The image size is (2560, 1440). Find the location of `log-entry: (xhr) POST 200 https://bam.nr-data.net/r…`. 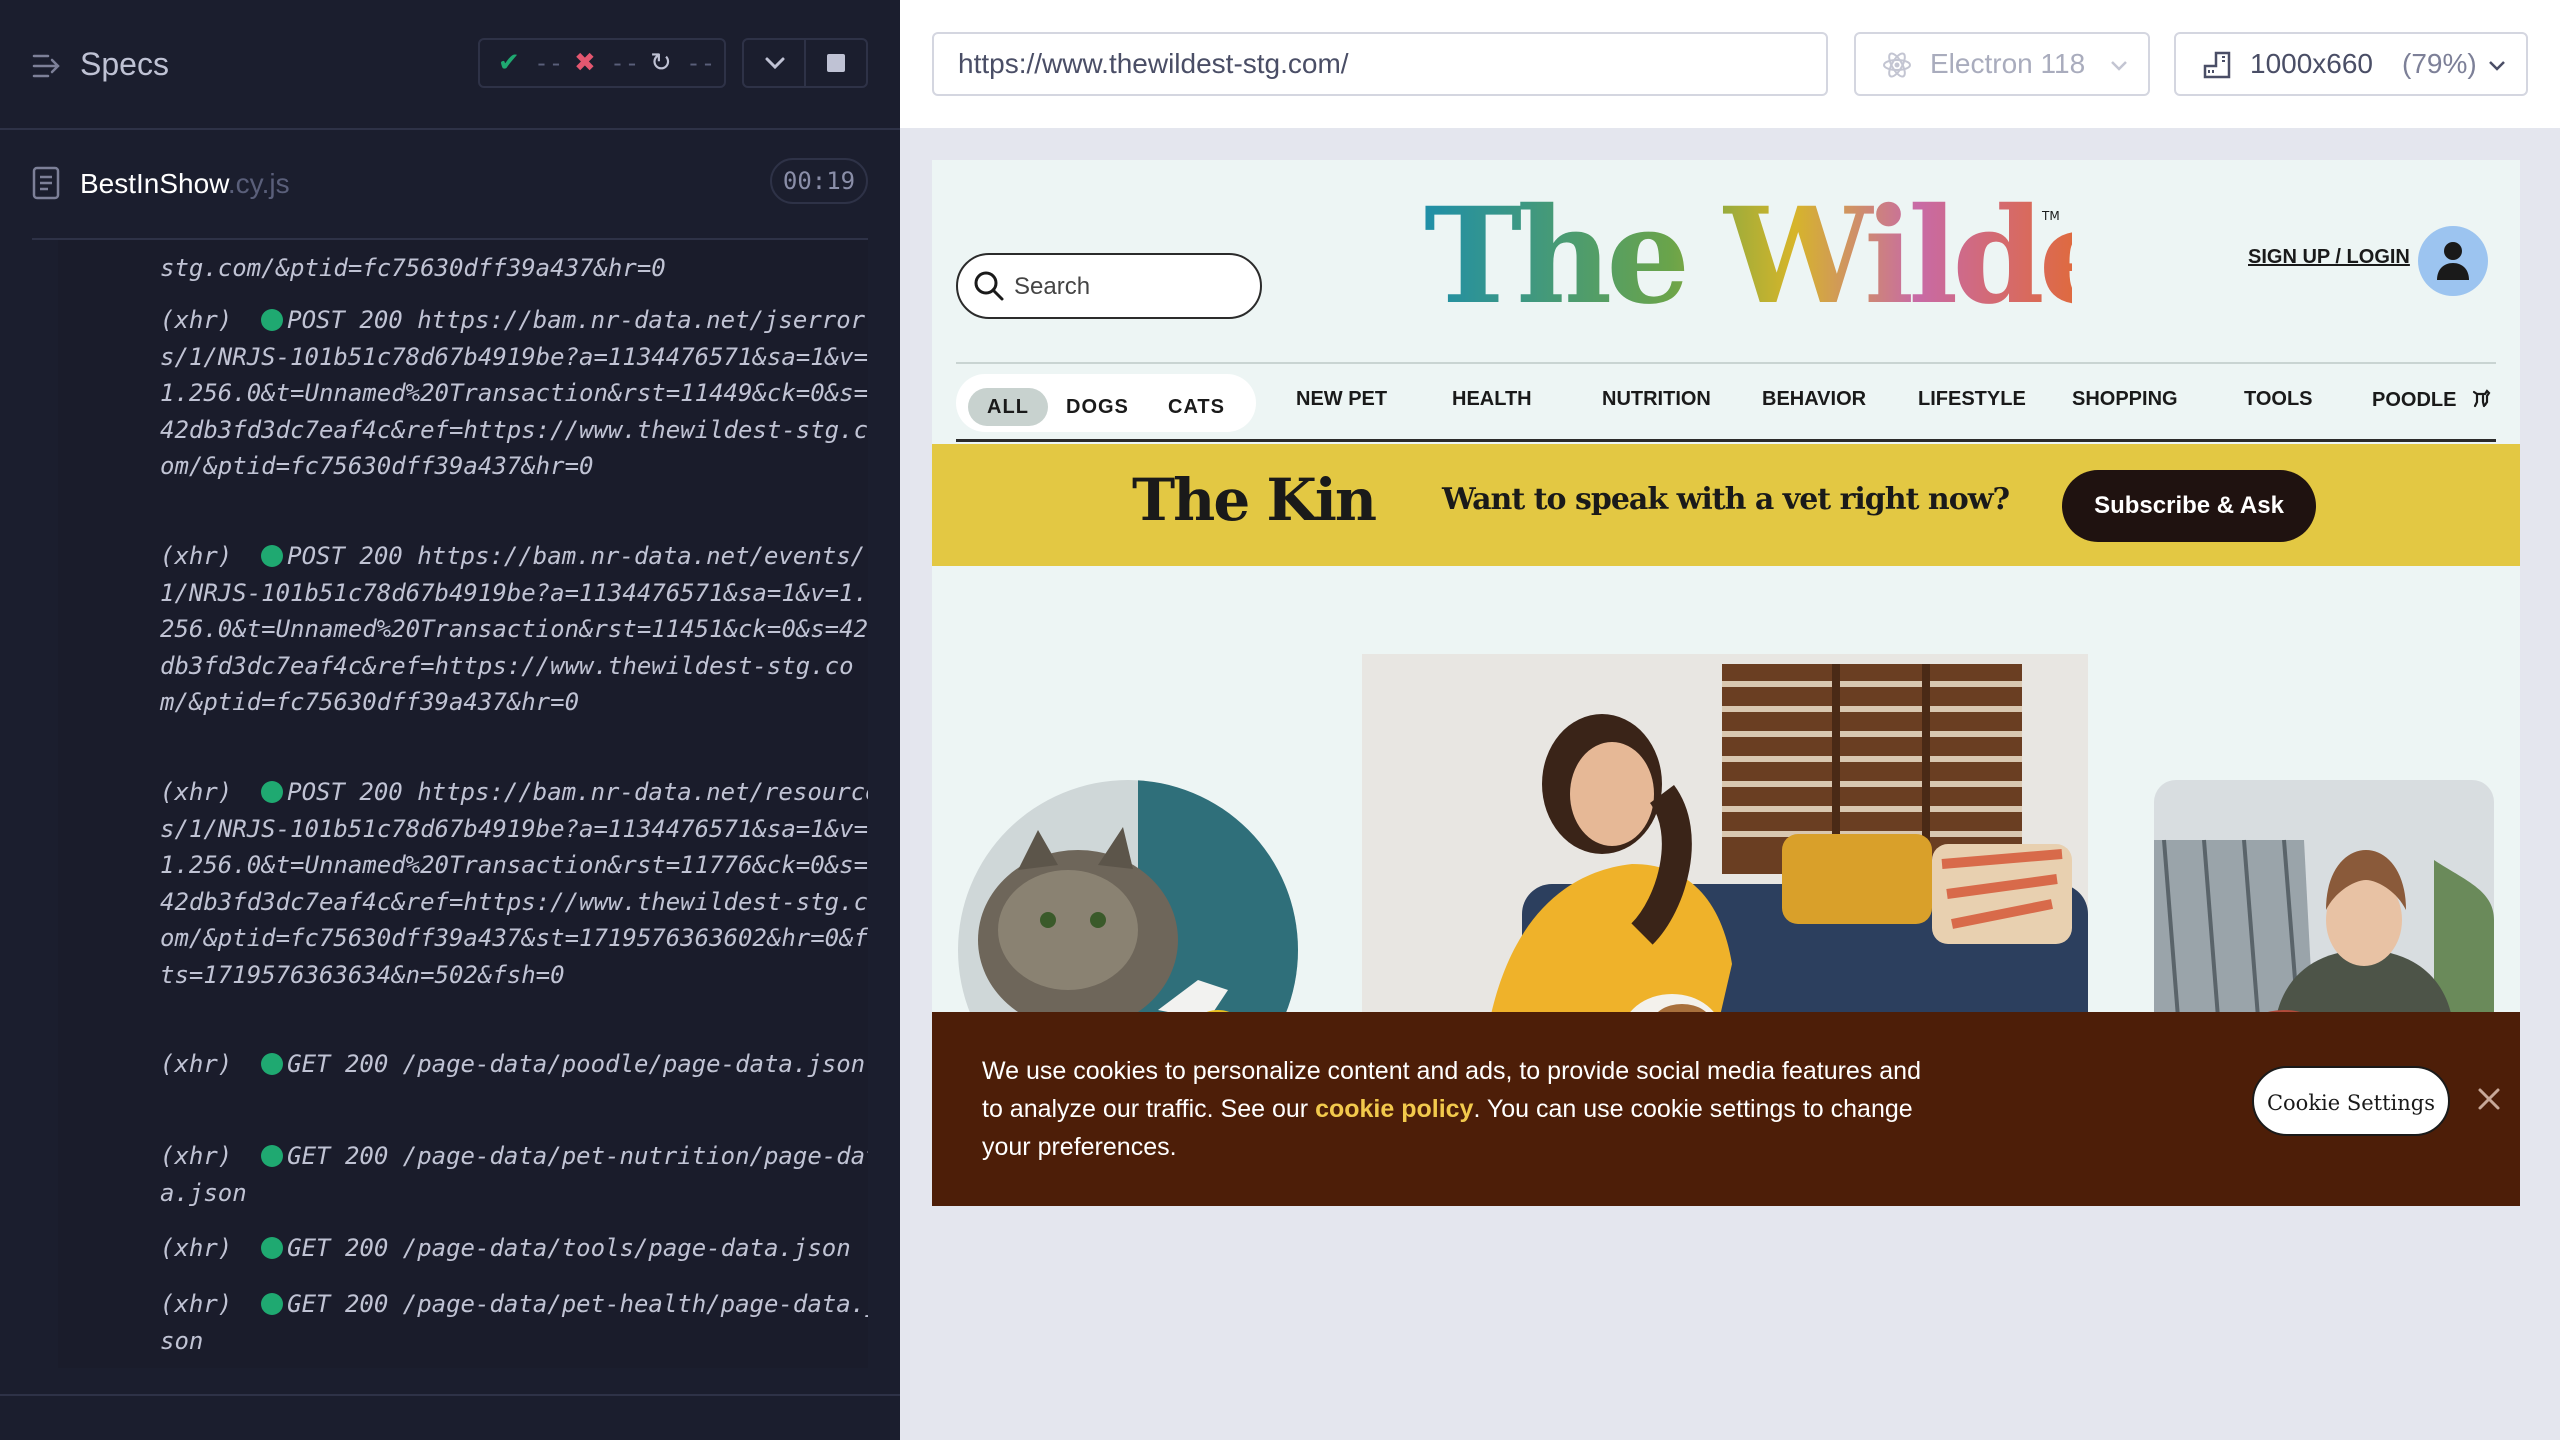

log-entry: (xhr) POST 200 https://bam.nr-data.net/r… is located at coordinates (514, 883).